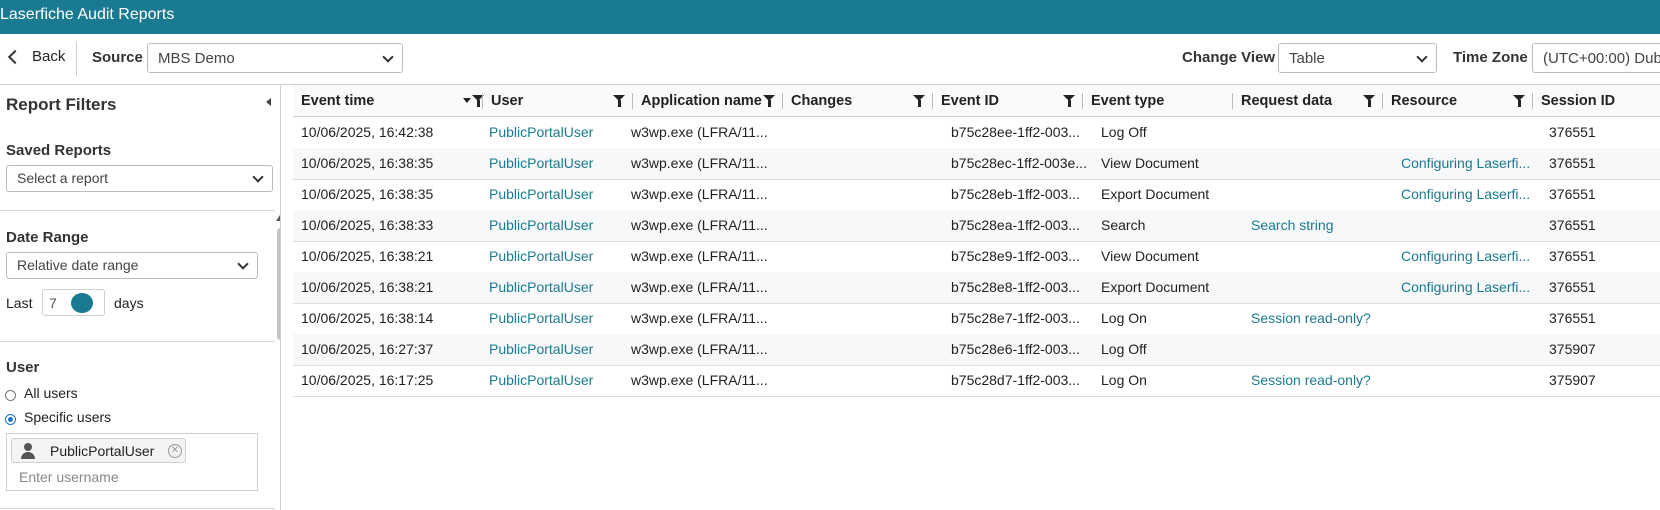  I want to click on last-label: Last, so click(19, 303).